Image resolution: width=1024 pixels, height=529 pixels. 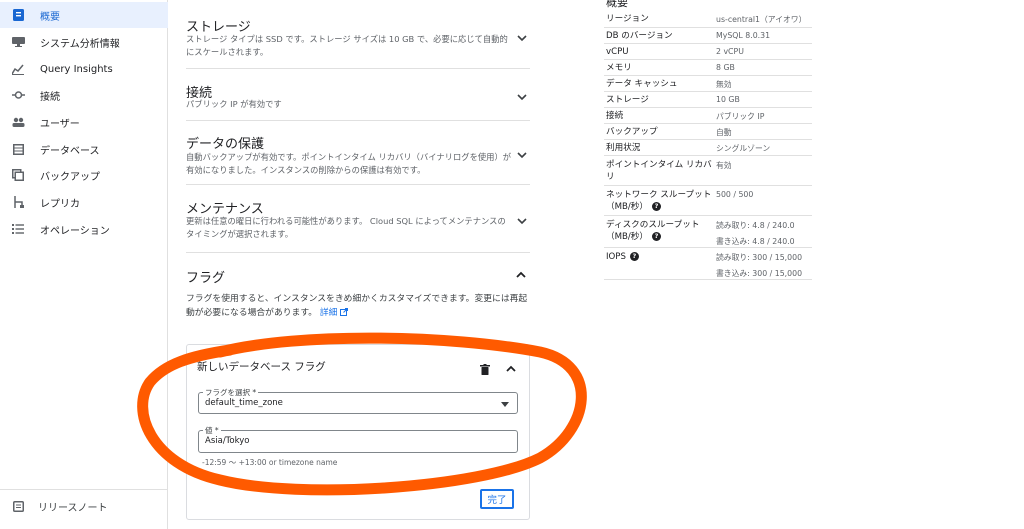 What do you see at coordinates (724, 132) in the screenshot?
I see `summary-value: 自動` at bounding box center [724, 132].